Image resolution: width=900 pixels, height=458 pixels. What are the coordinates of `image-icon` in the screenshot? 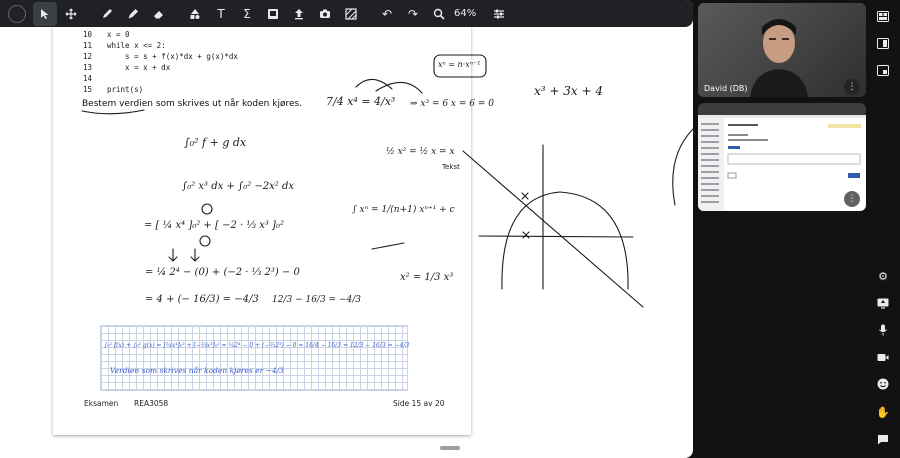 It's located at (273, 14).